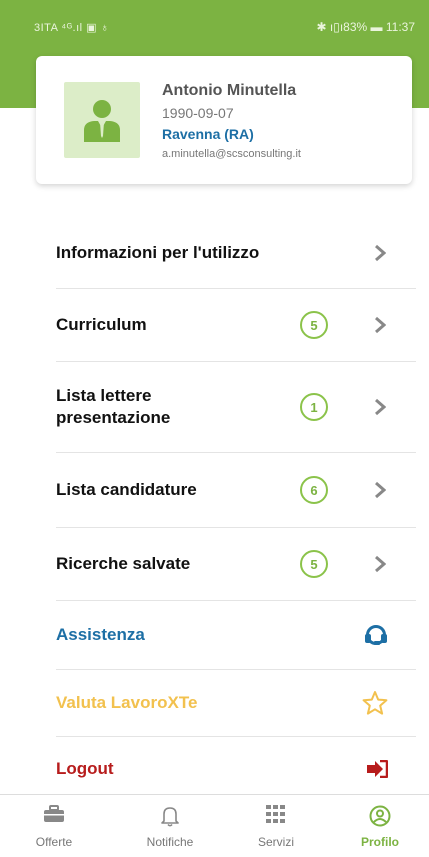  What do you see at coordinates (170, 842) in the screenshot?
I see `tab-label: Notifiche` at bounding box center [170, 842].